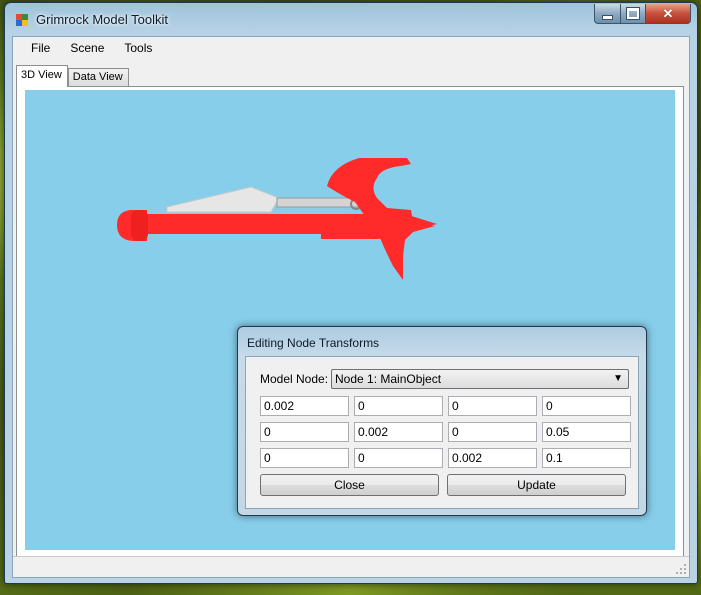  Describe the element at coordinates (398, 458) in the screenshot. I see `matrix-cell-r3-c2` at that location.